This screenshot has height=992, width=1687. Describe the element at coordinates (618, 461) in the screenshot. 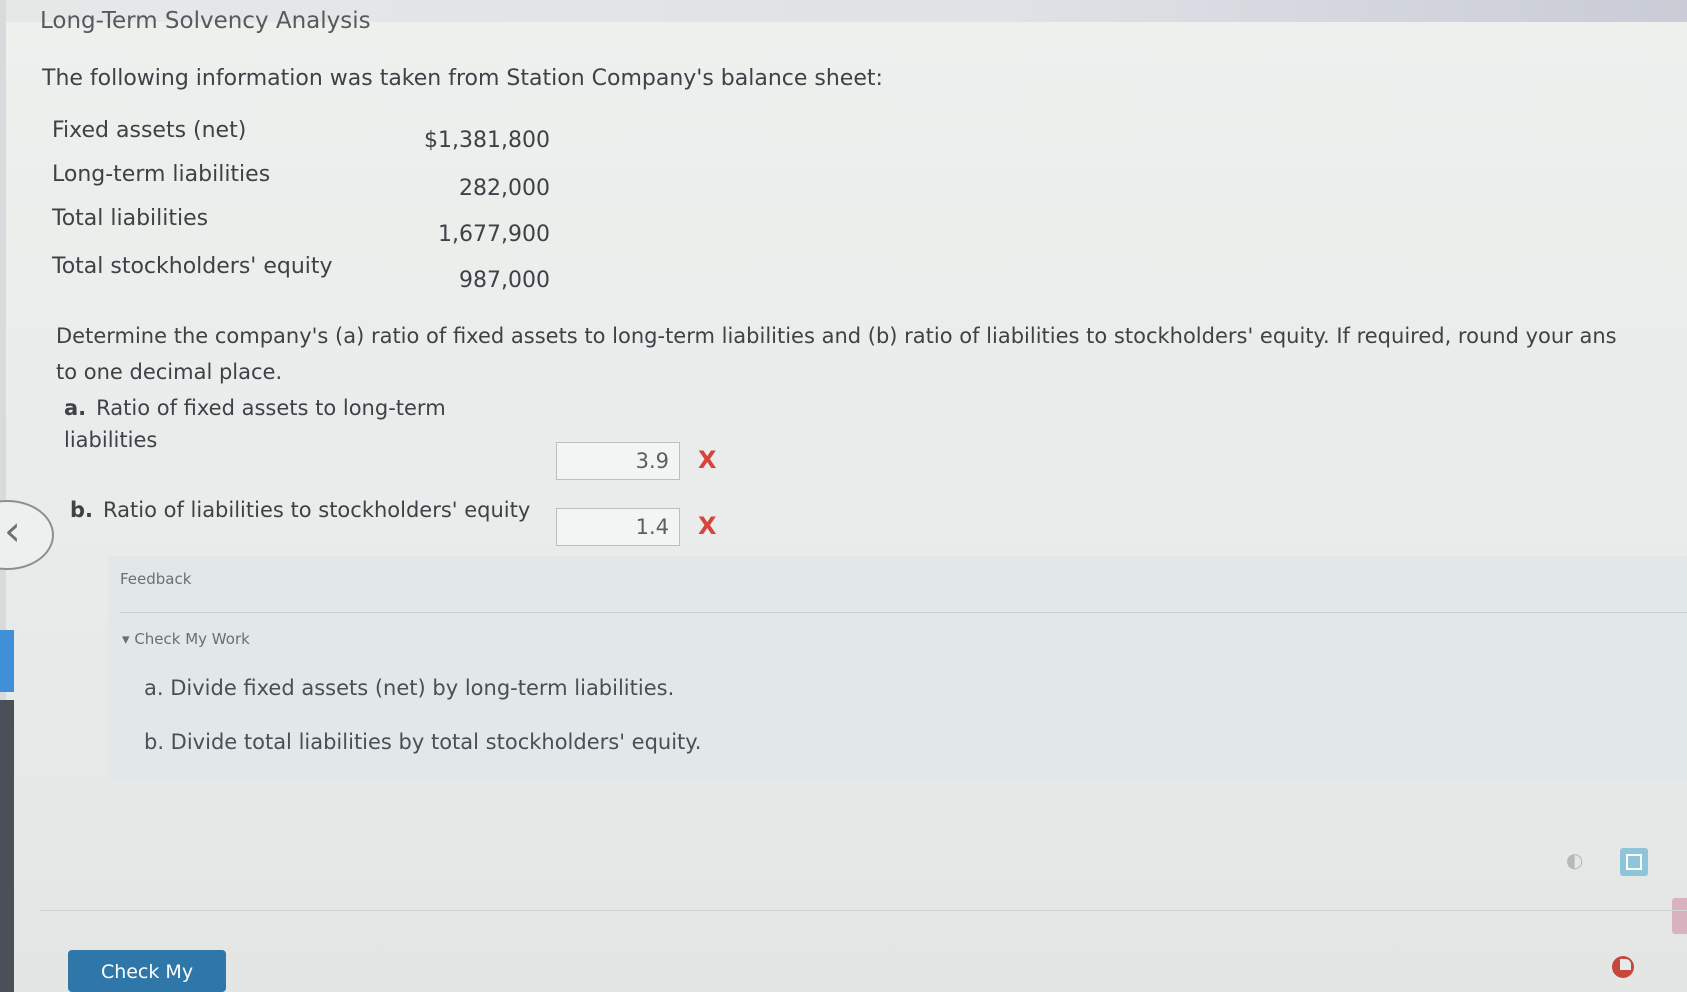

I see `answer-input-a: 3.9` at that location.